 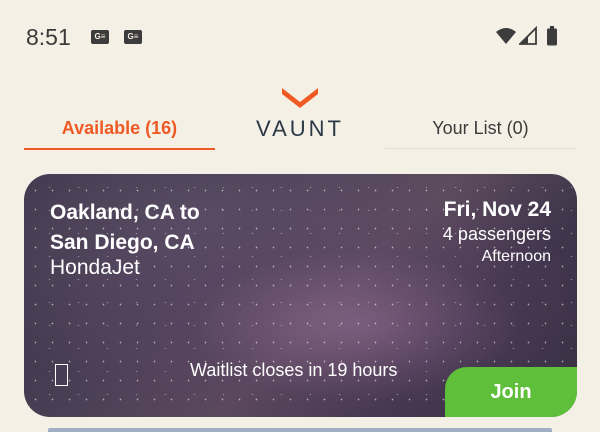 What do you see at coordinates (95, 267) in the screenshot?
I see `aircraft-name: HondaJet` at bounding box center [95, 267].